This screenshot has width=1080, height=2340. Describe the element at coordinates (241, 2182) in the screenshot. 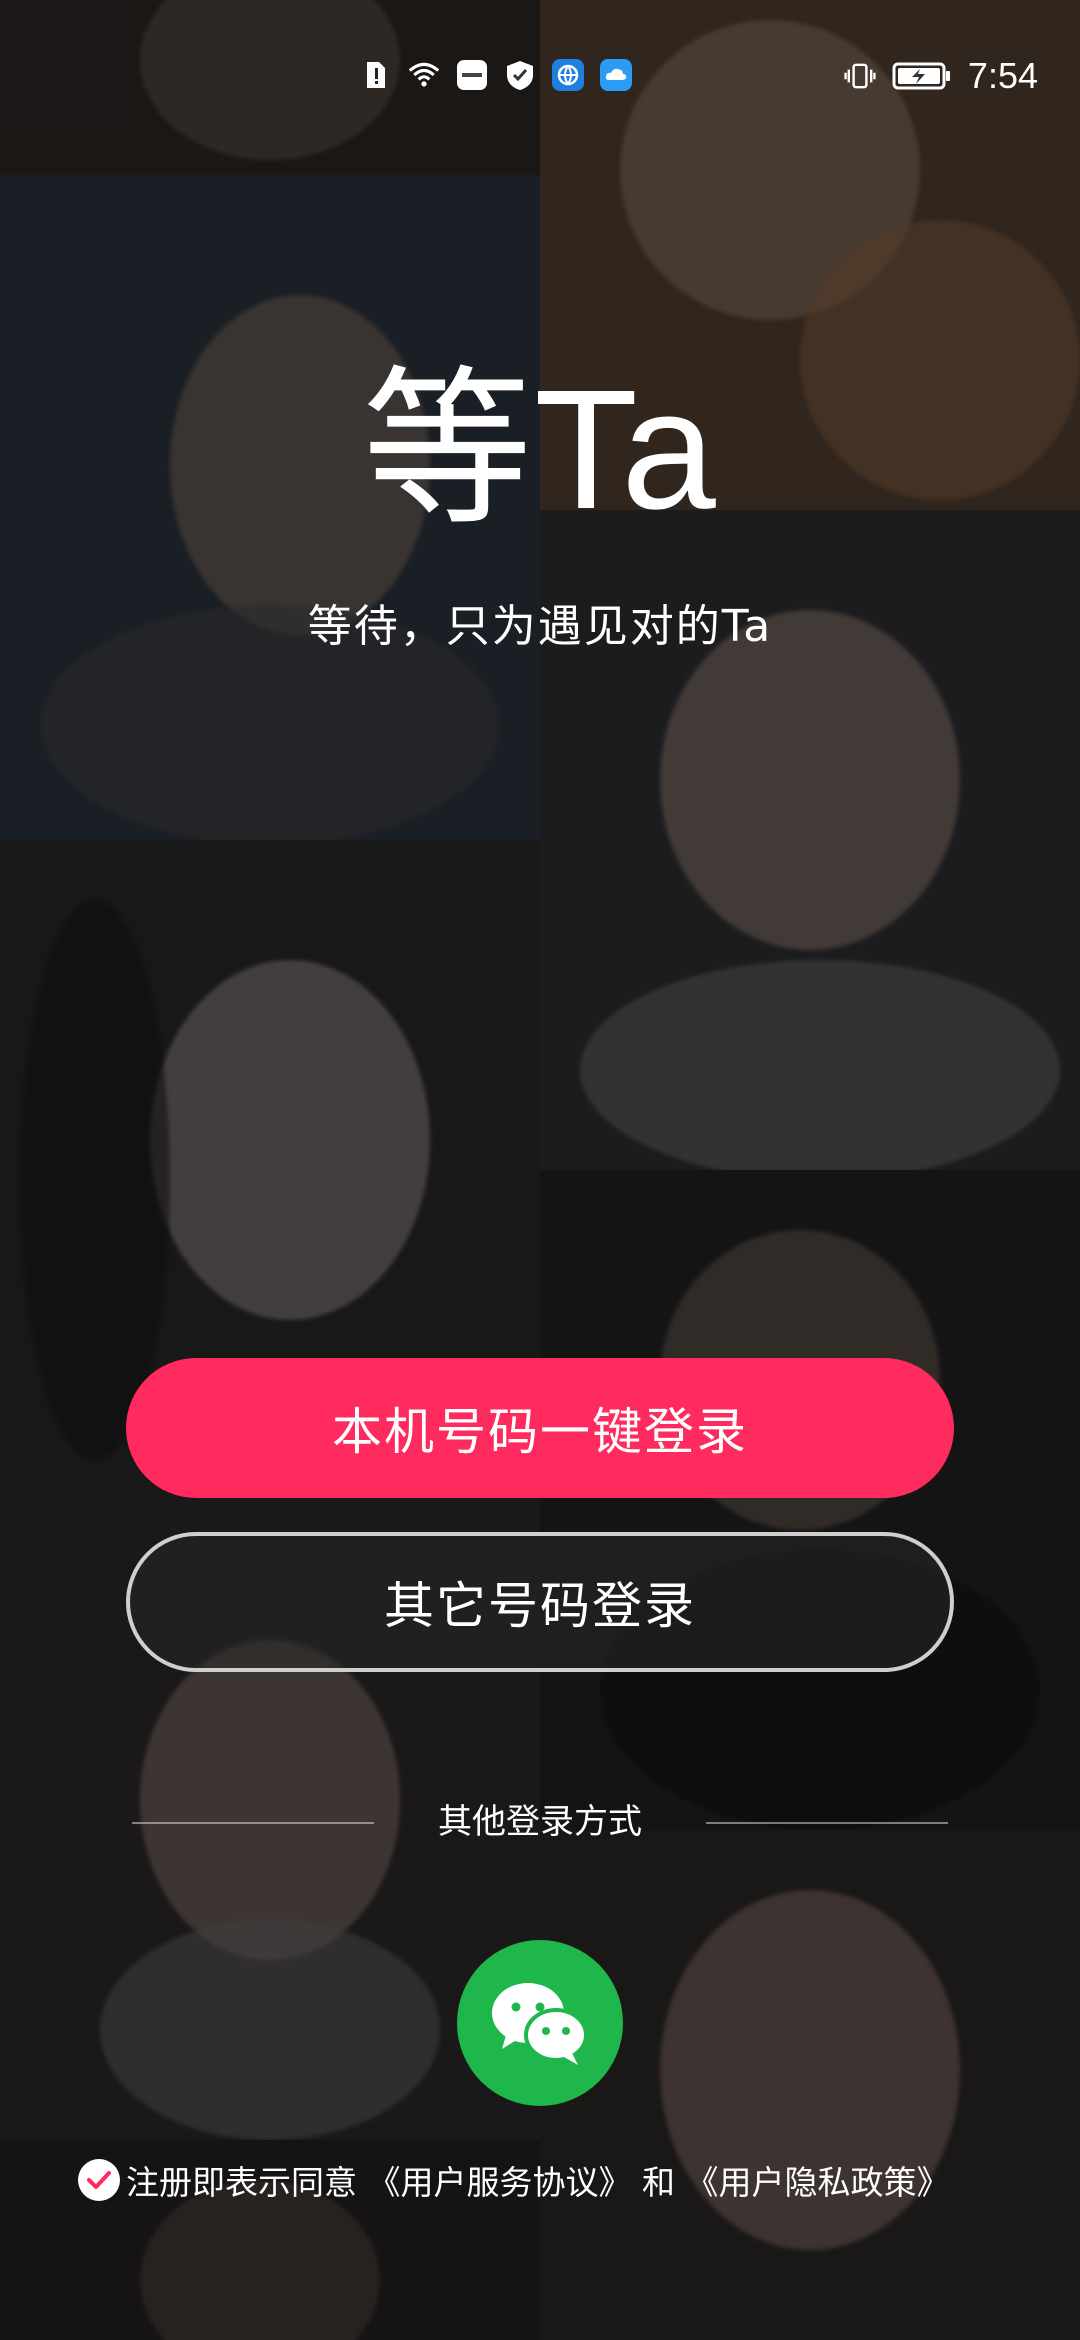

I see `agreement-prefix: 注册即表示同意` at that location.